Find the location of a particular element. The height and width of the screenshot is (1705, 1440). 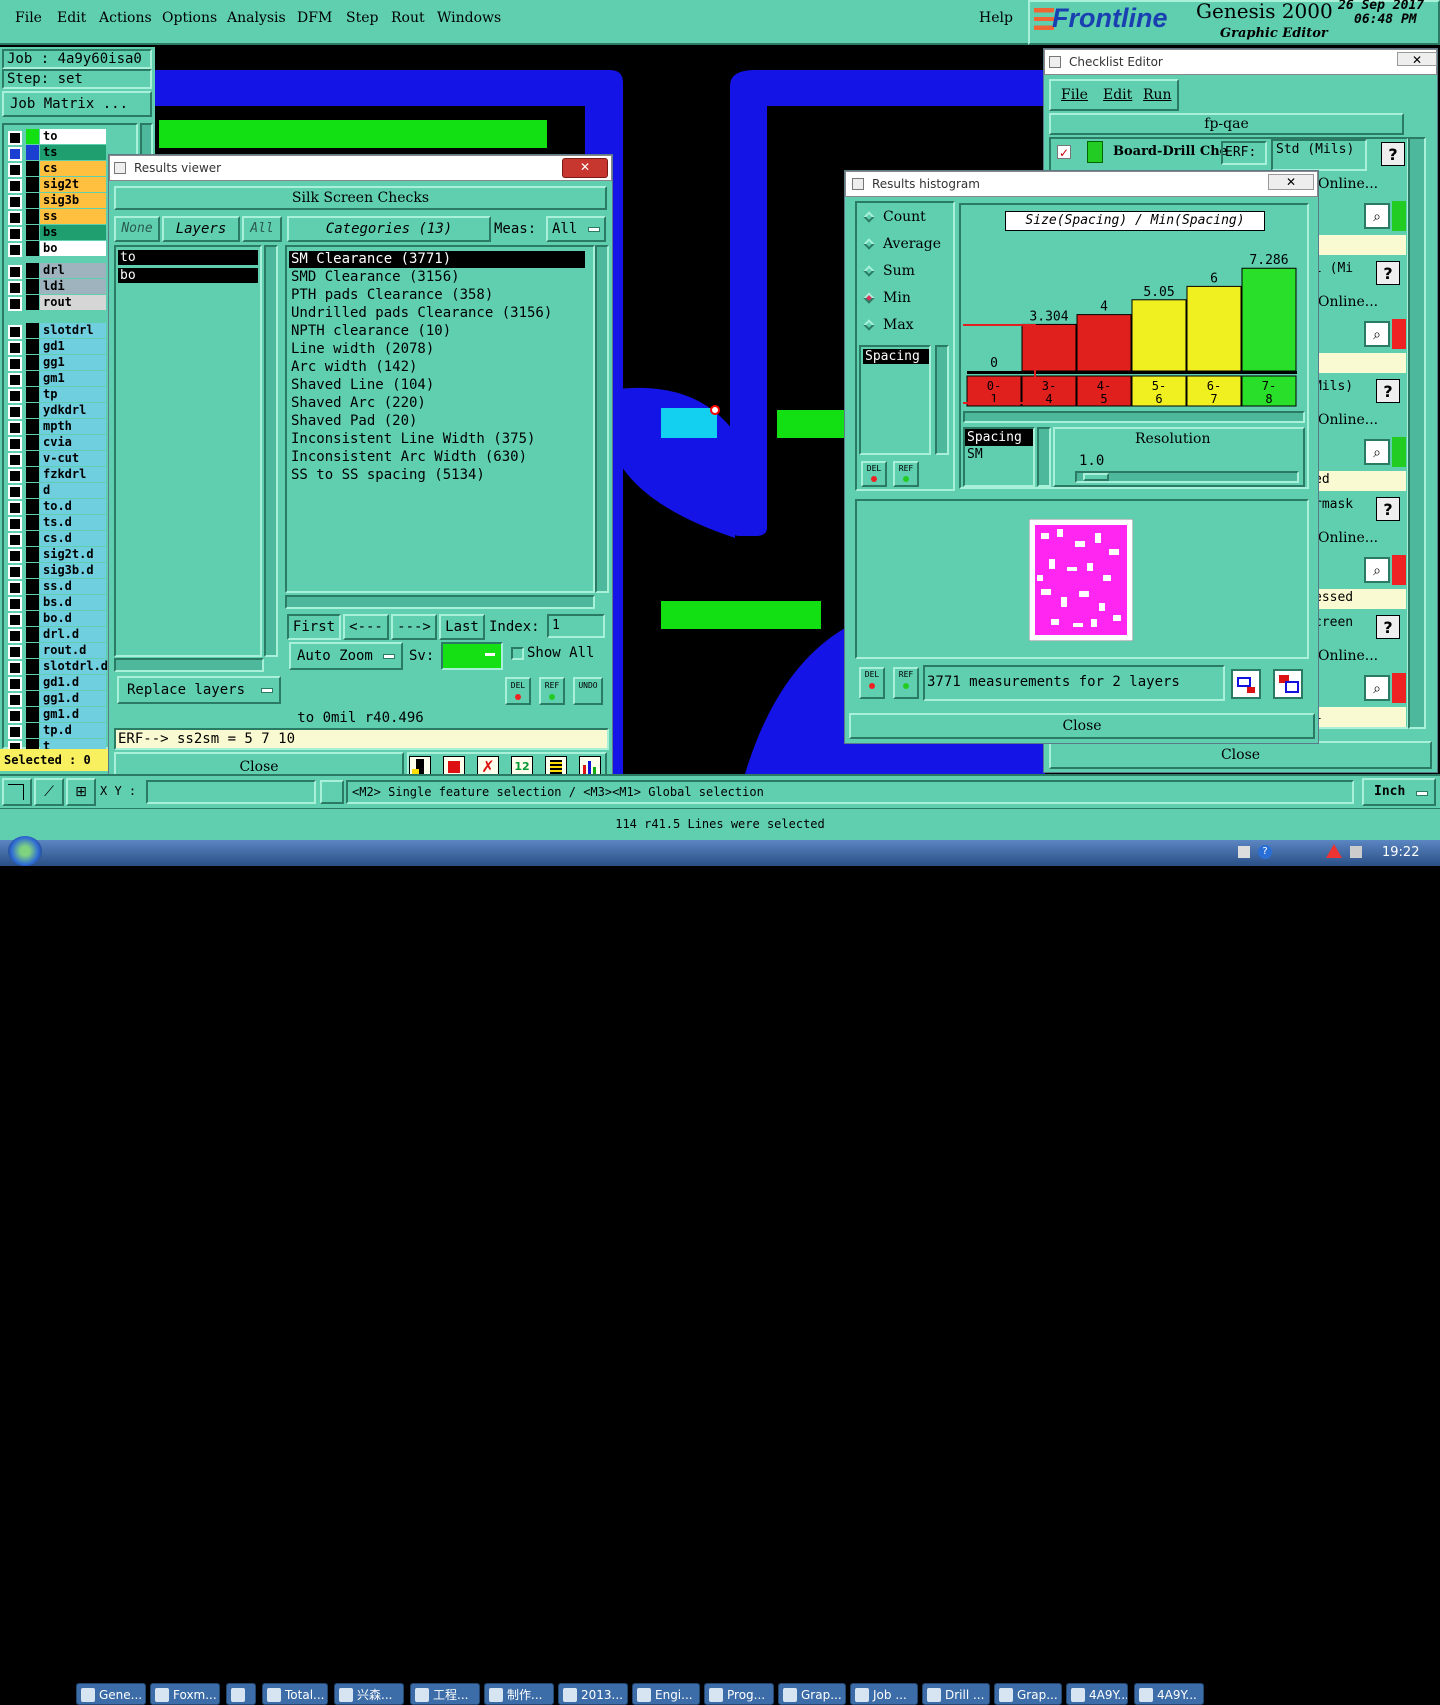

menu-analysis: Analysis is located at coordinates (256, 18).